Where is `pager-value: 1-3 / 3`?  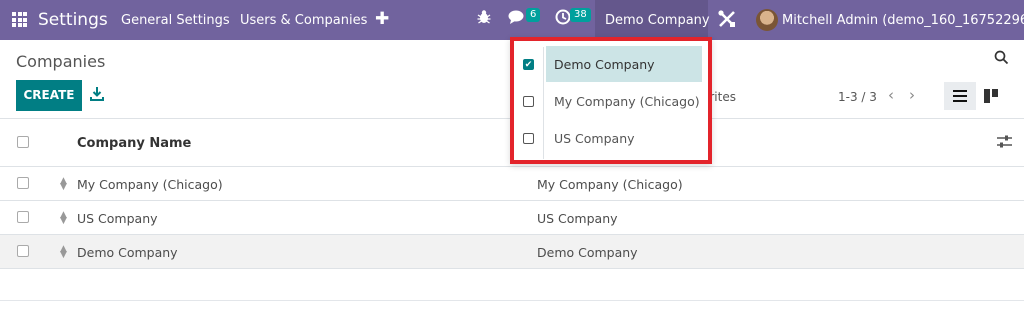
pager-value: 1-3 / 3 is located at coordinates (857, 97).